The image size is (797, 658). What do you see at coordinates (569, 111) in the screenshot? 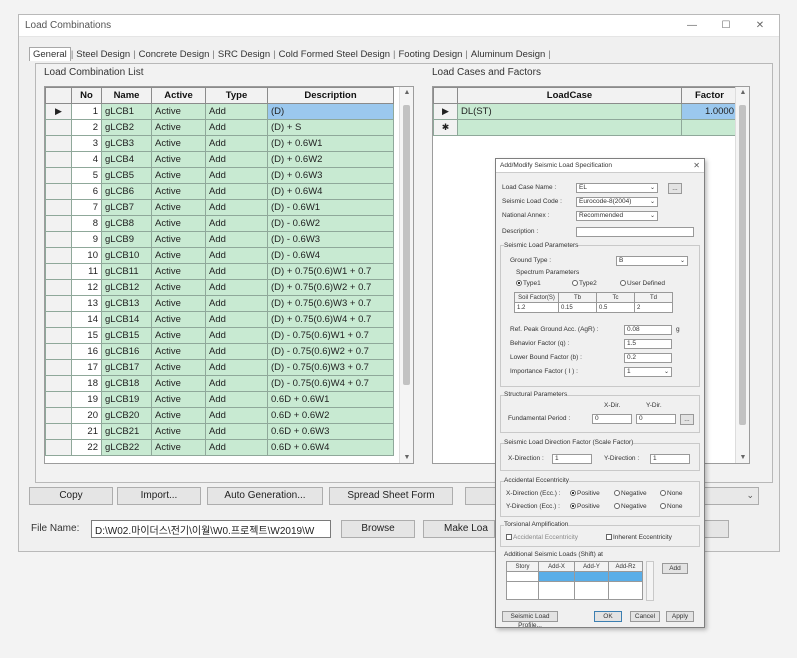
I see `loadcase-cell: DL(ST)` at bounding box center [569, 111].